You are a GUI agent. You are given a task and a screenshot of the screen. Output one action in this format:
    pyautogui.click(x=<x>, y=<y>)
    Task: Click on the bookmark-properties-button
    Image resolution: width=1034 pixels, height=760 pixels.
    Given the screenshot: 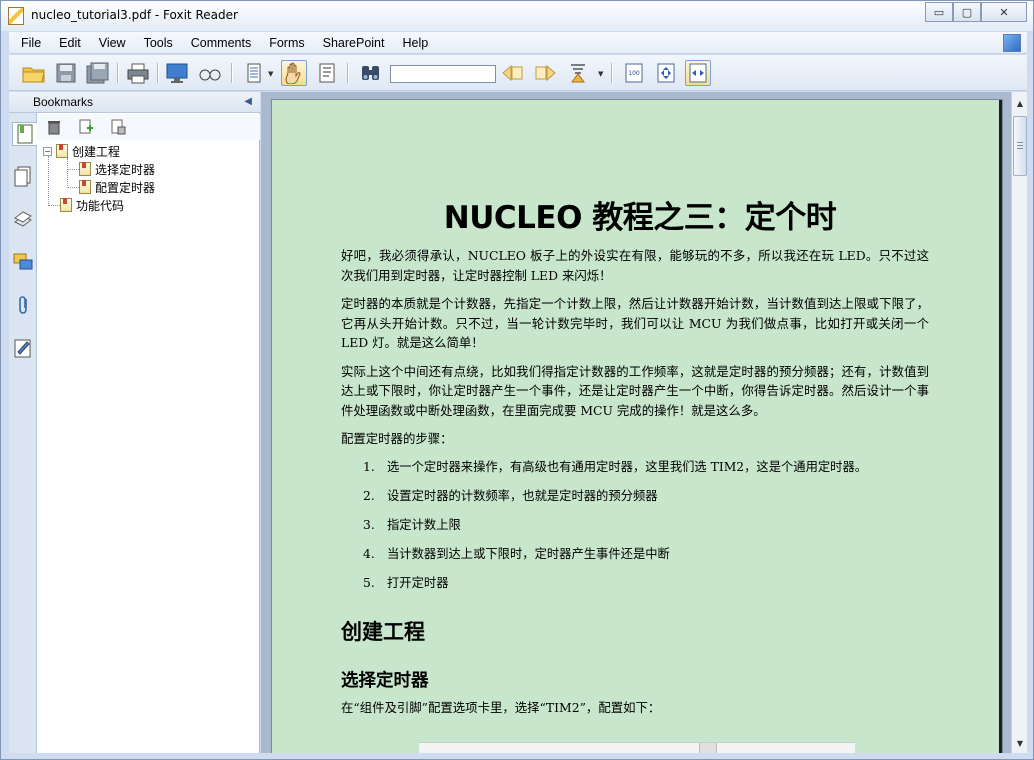 What is the action you would take?
    pyautogui.click(x=118, y=127)
    